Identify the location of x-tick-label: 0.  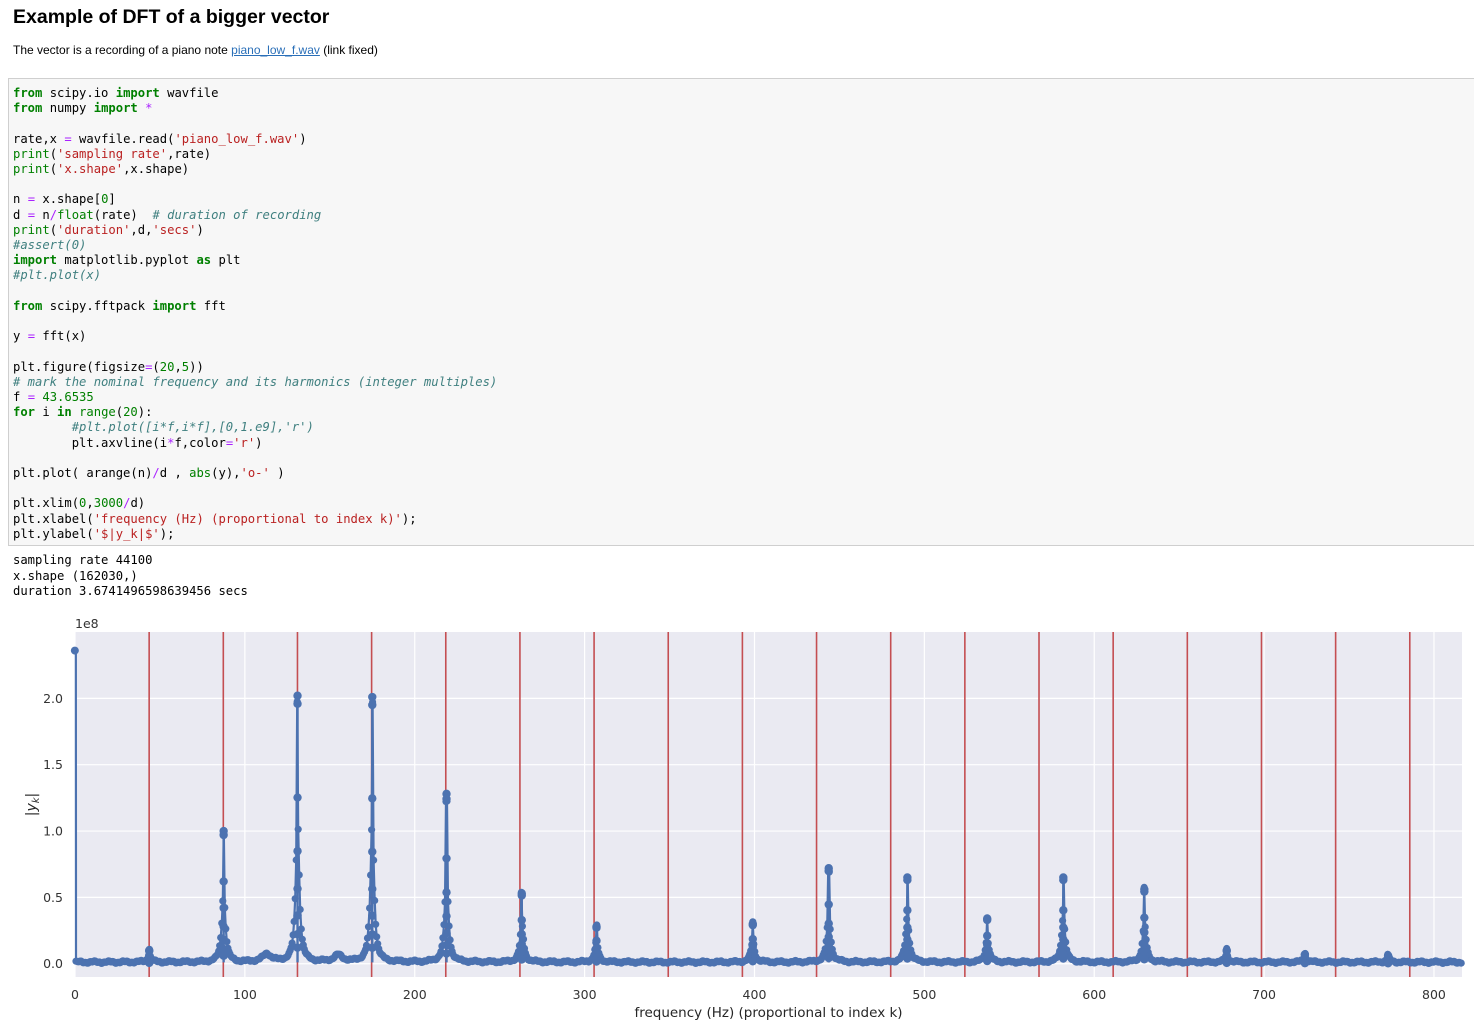
(75, 994).